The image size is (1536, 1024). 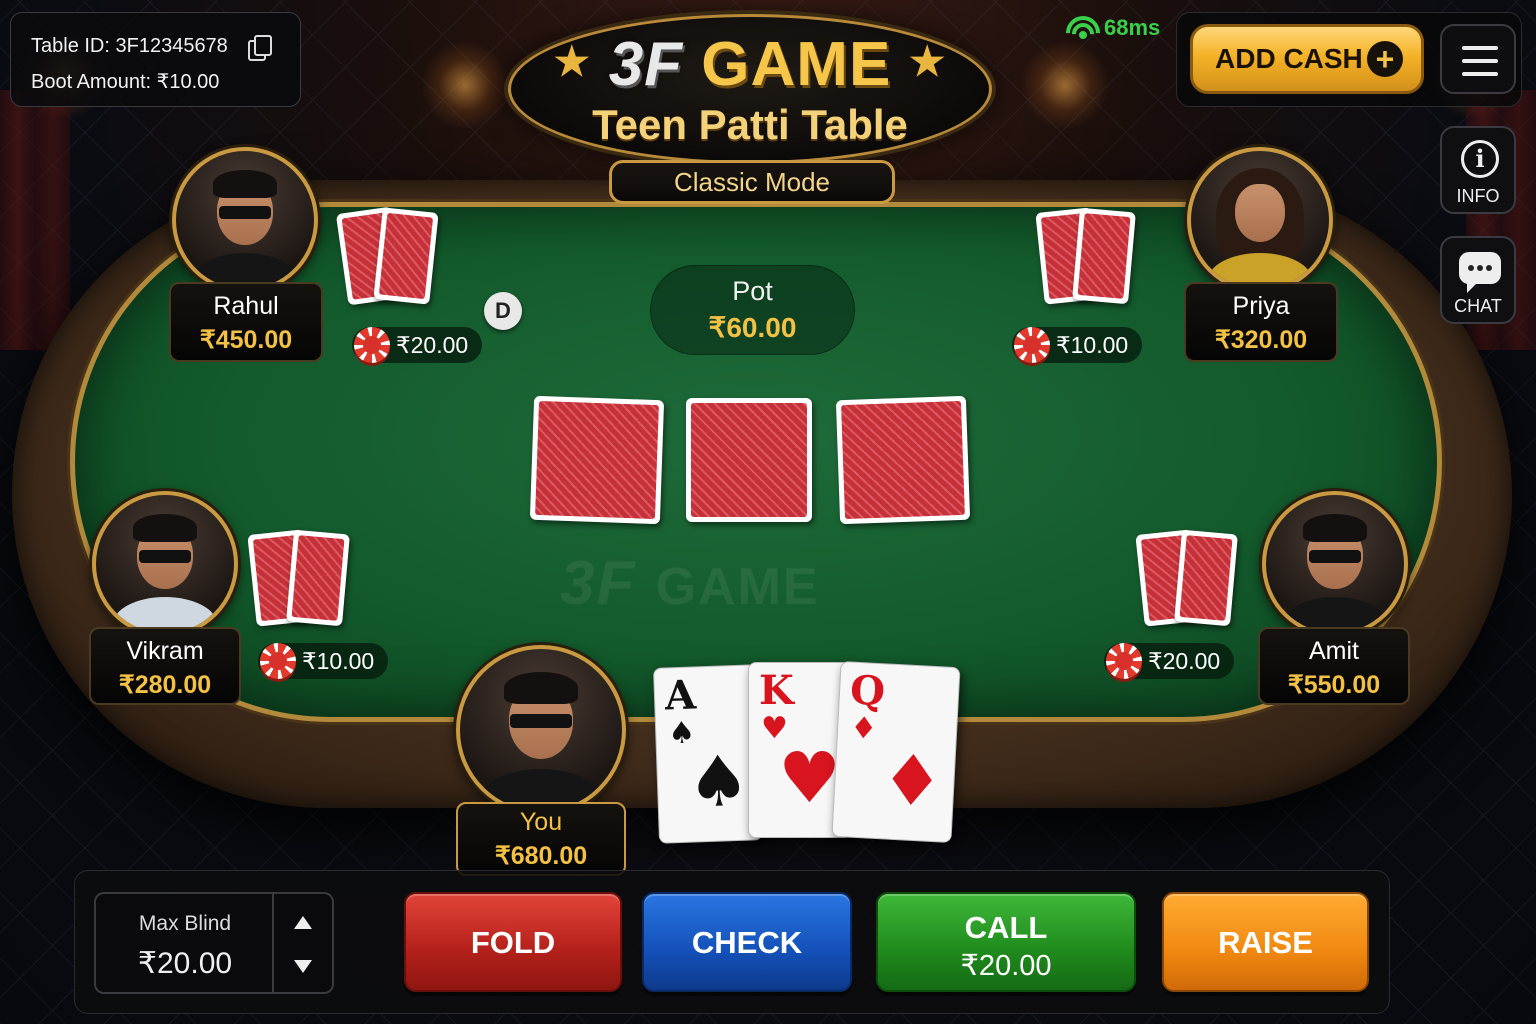 I want to click on add-cash-label: ADD CASH, so click(x=1289, y=58).